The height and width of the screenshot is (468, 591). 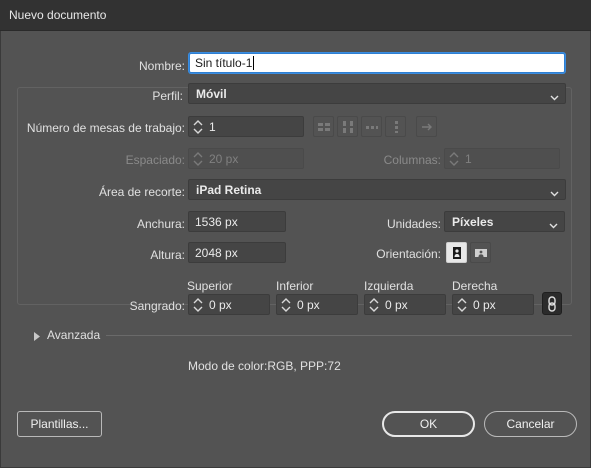 I want to click on avanzada-toggle: Avanzada, so click(x=73, y=335).